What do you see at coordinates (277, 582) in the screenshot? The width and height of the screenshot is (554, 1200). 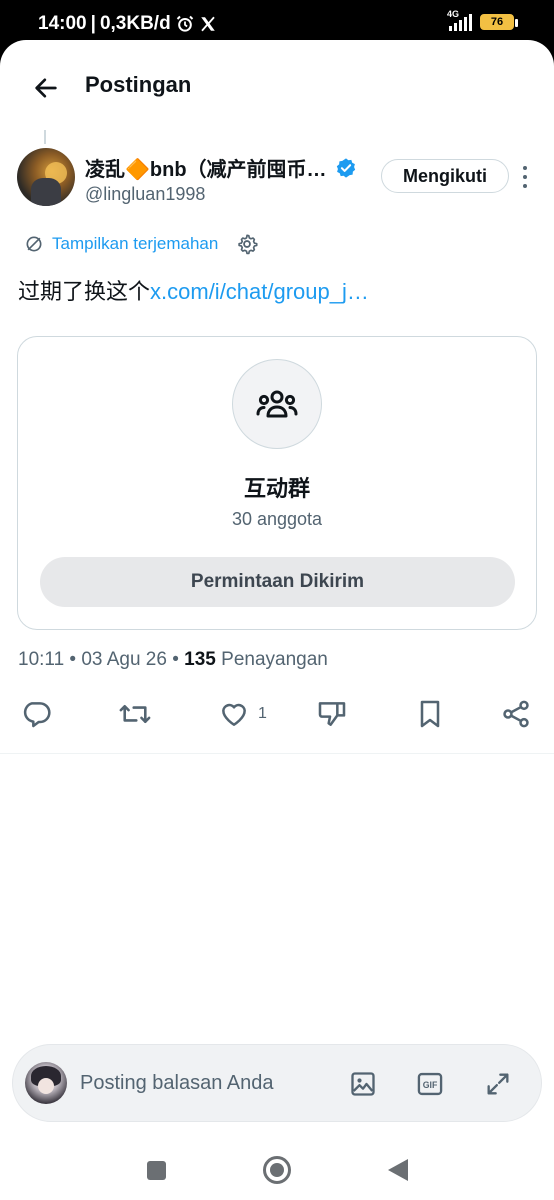 I see `request-sent-button: Permintaan Dikirim` at bounding box center [277, 582].